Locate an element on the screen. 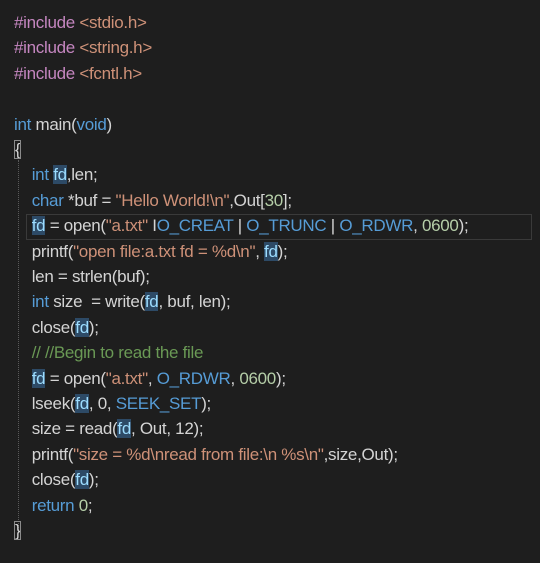 The width and height of the screenshot is (540, 563). code-token: ]; is located at coordinates (287, 200).